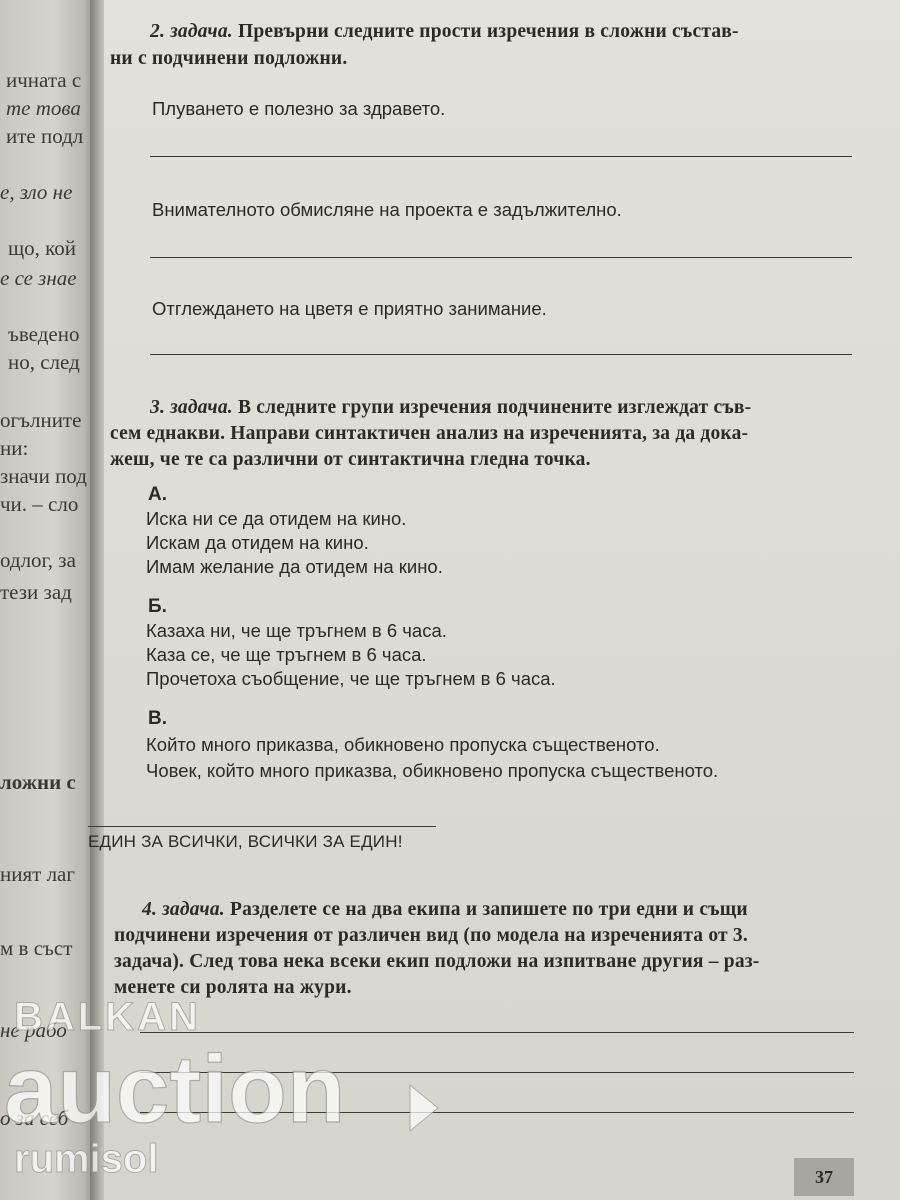 This screenshot has height=1200, width=900. What do you see at coordinates (183, 909) in the screenshot?
I see `task4-number: 4. задача.` at bounding box center [183, 909].